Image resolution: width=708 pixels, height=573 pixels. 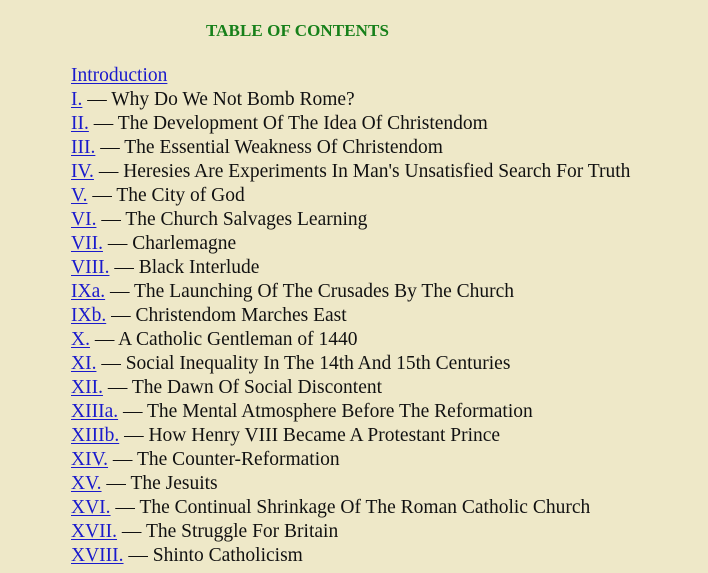 What do you see at coordinates (83, 363) in the screenshot?
I see `chapter-link: XI.` at bounding box center [83, 363].